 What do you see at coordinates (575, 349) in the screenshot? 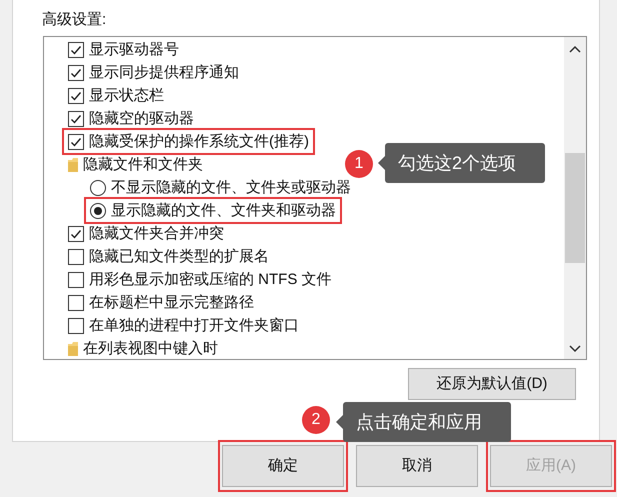
I see `scroll-down-icon` at bounding box center [575, 349].